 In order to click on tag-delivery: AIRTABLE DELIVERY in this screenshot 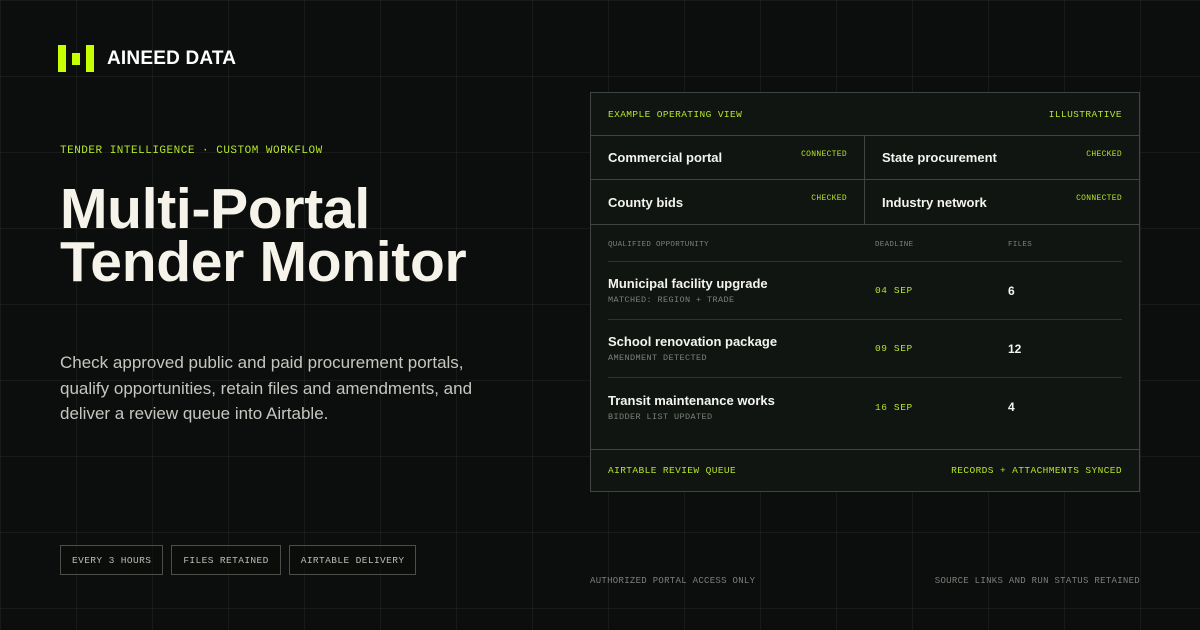, I will do `click(352, 560)`.